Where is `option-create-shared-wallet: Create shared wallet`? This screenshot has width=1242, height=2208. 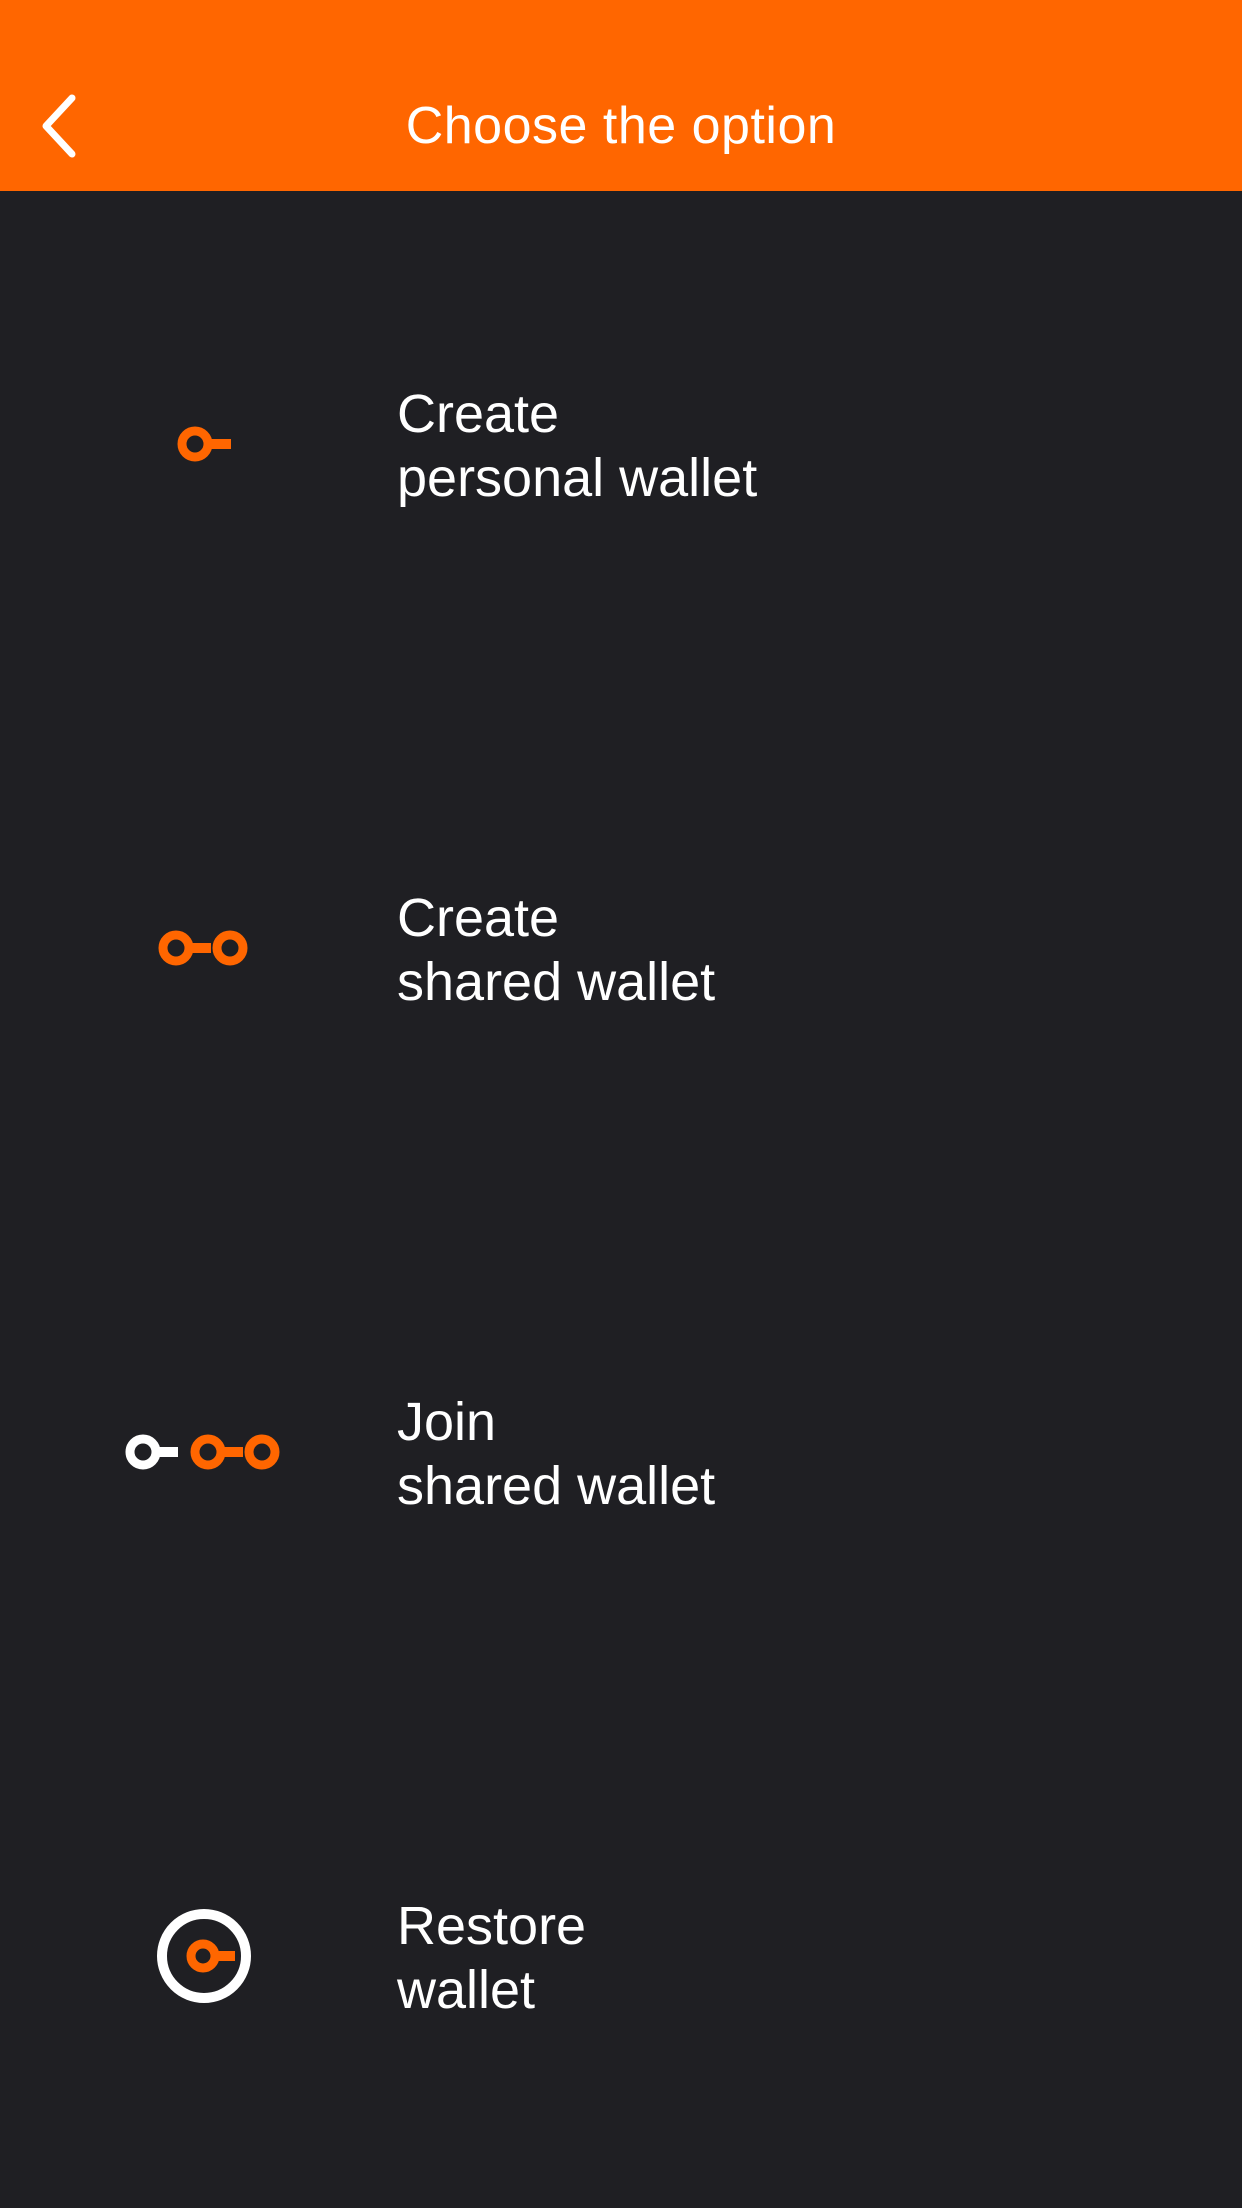 option-create-shared-wallet: Create shared wallet is located at coordinates (621, 948).